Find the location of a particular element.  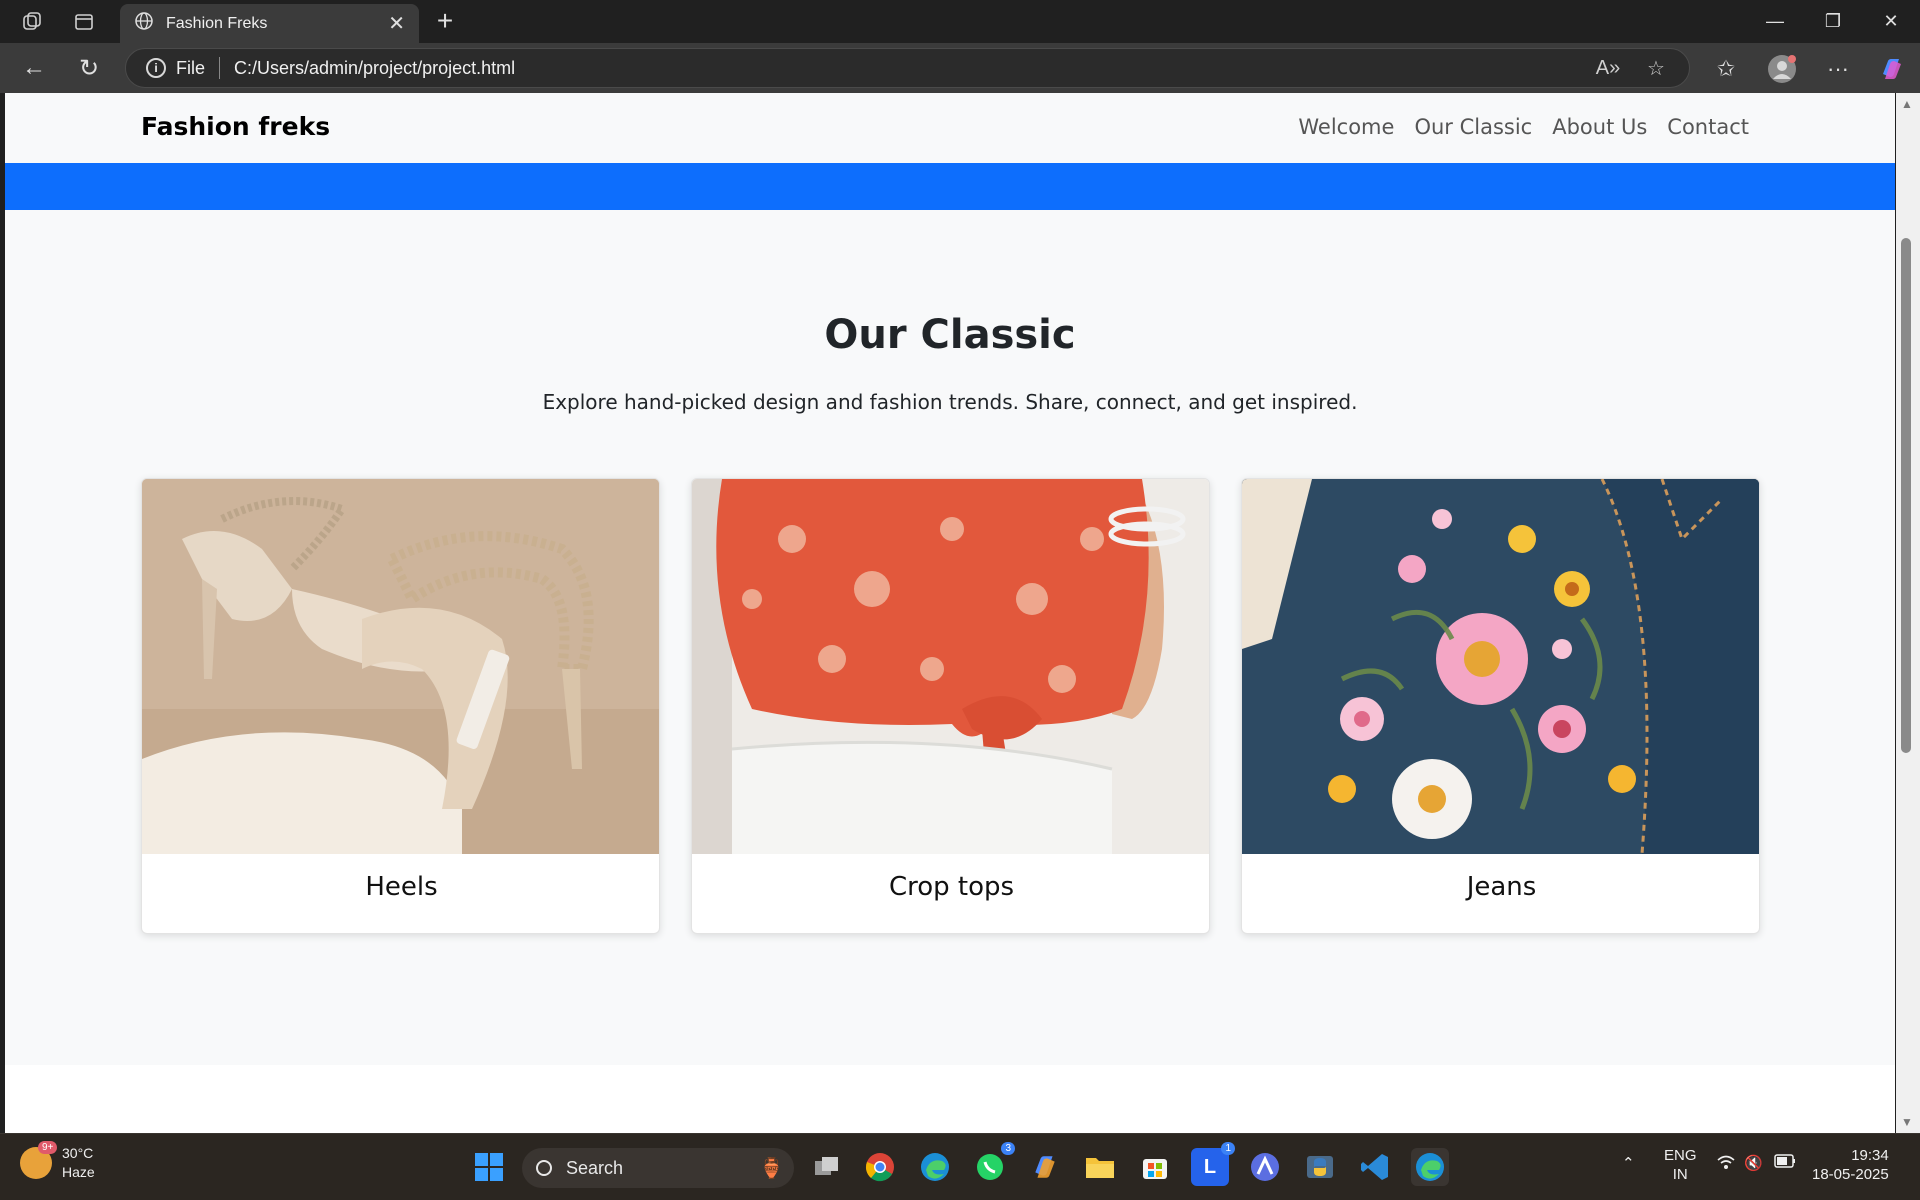

vertical-tabs-icon is located at coordinates (84, 22).